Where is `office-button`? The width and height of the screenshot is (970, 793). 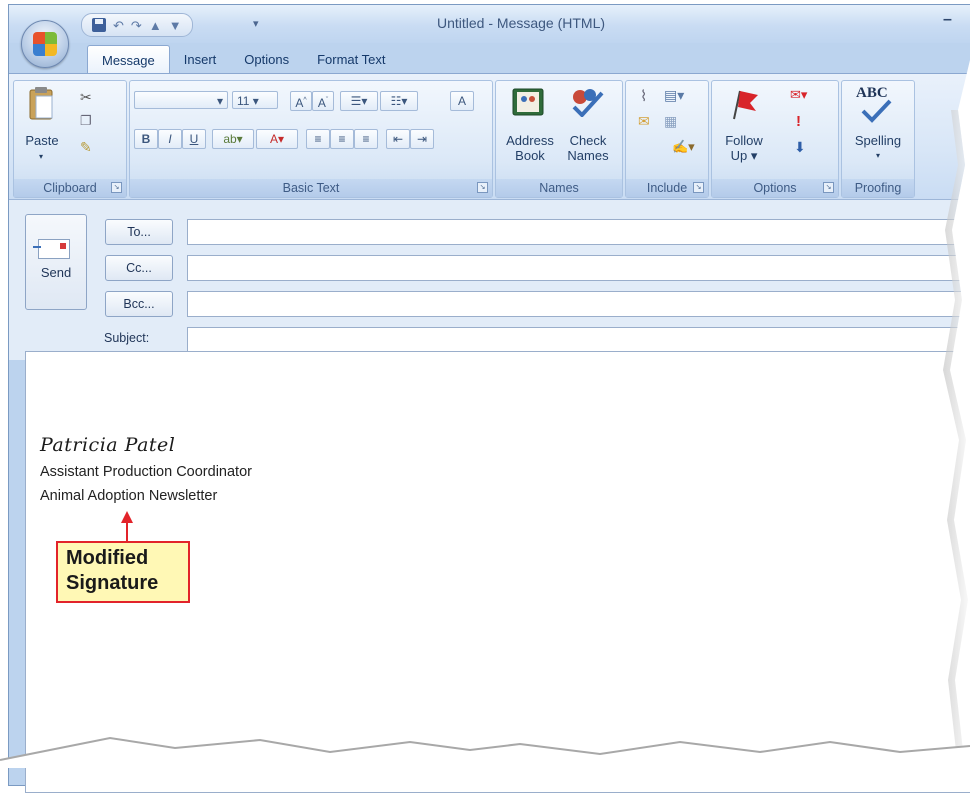
office-button is located at coordinates (45, 44).